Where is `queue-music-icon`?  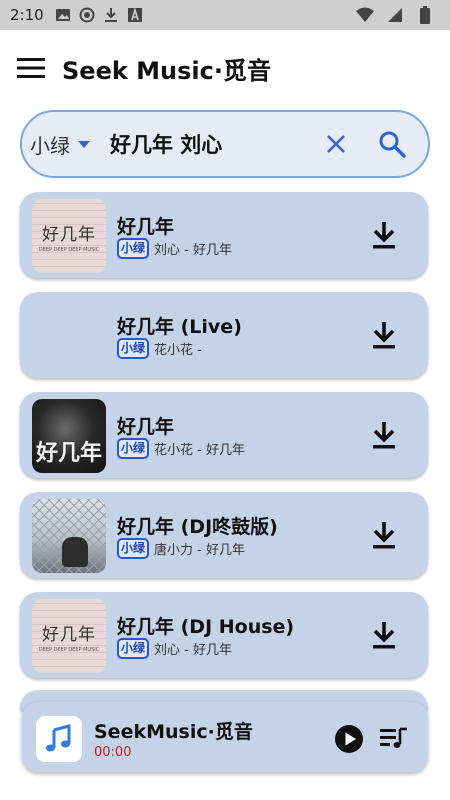
queue-music-icon is located at coordinates (393, 737).